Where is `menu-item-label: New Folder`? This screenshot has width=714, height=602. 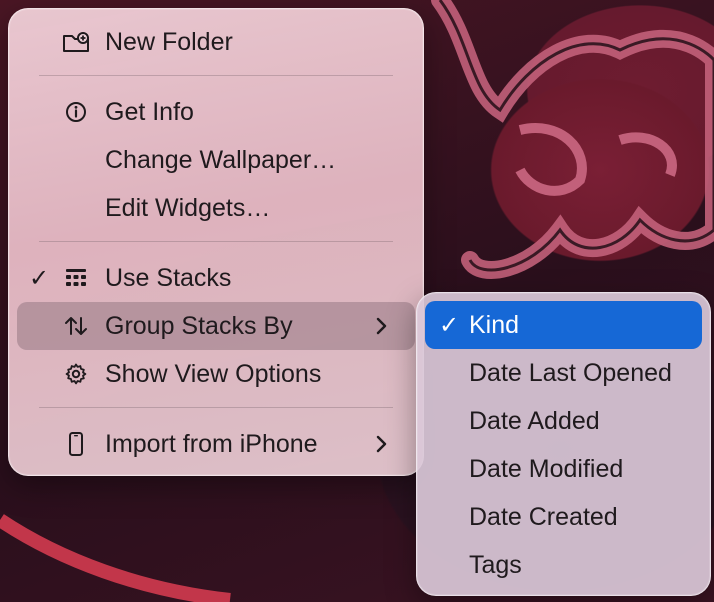 menu-item-label: New Folder is located at coordinates (169, 41).